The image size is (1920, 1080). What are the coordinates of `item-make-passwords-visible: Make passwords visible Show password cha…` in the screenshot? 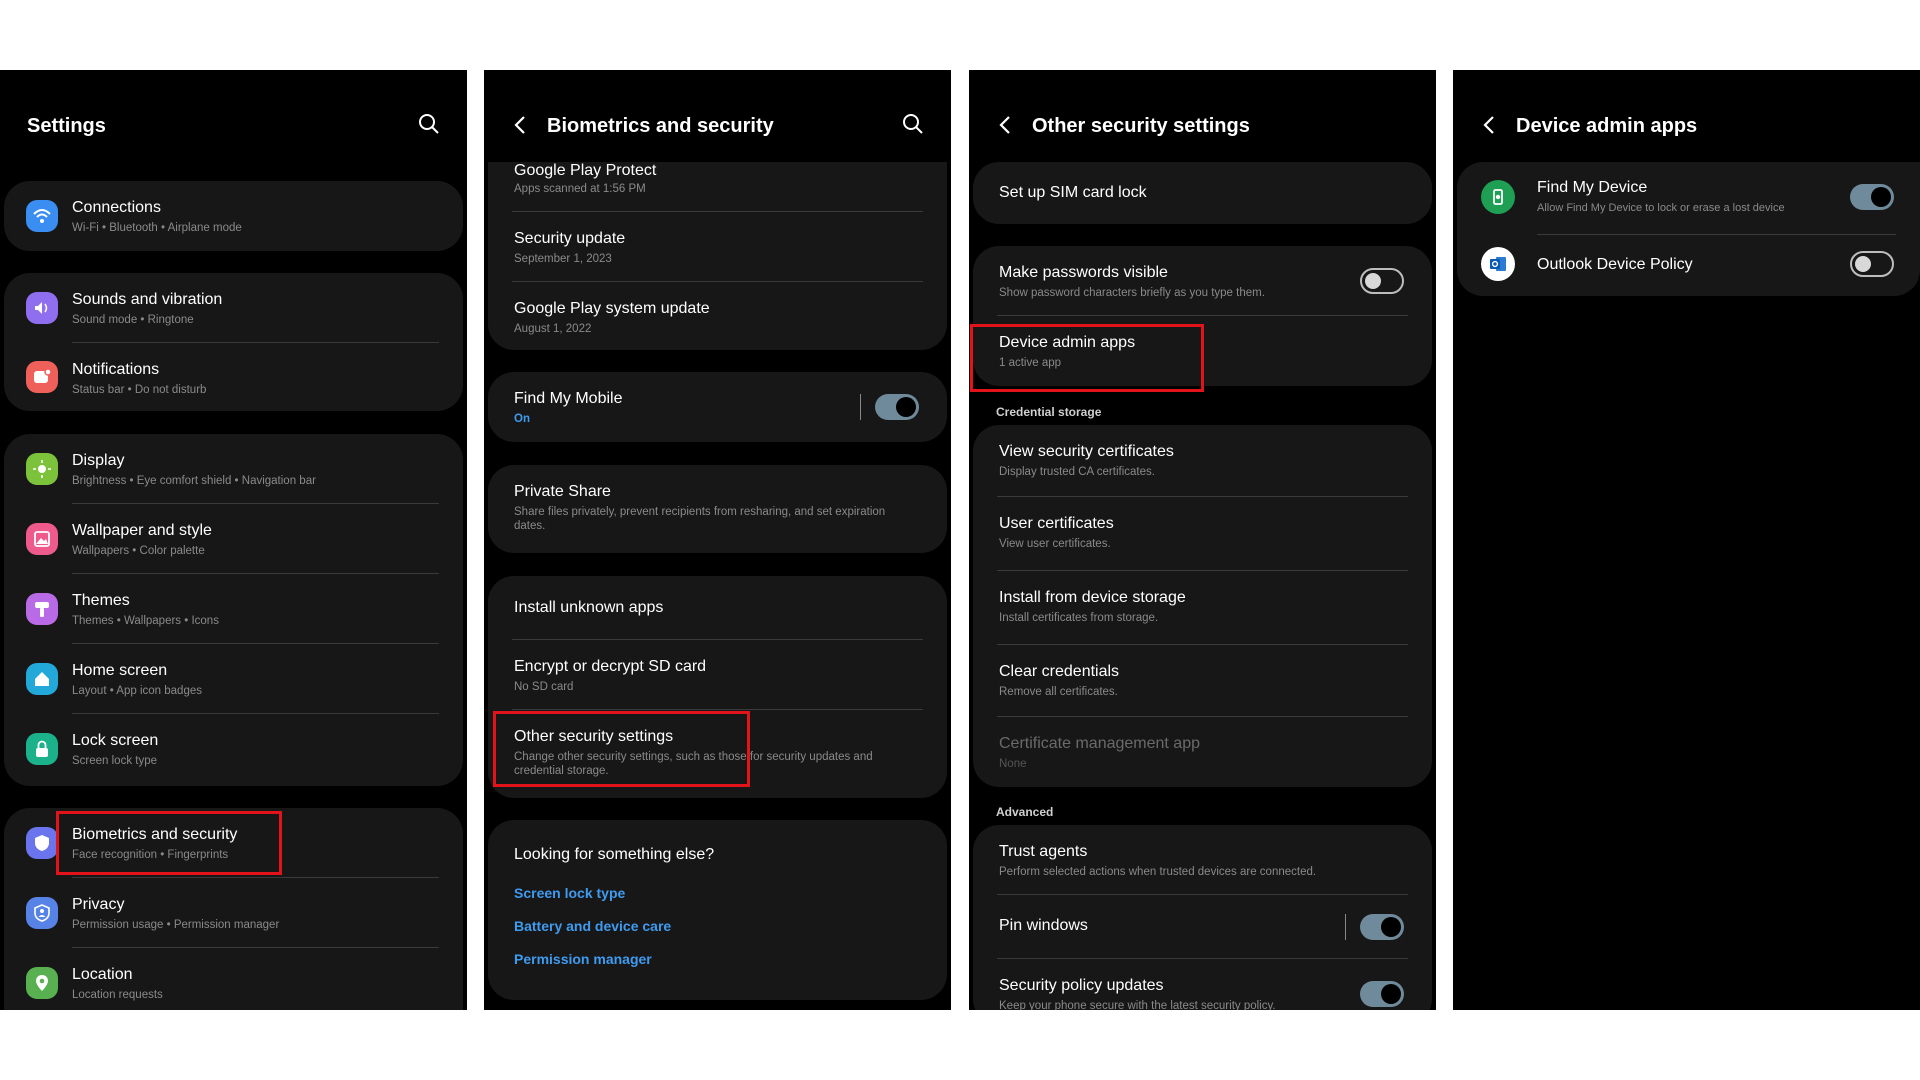 It's located at (1202, 281).